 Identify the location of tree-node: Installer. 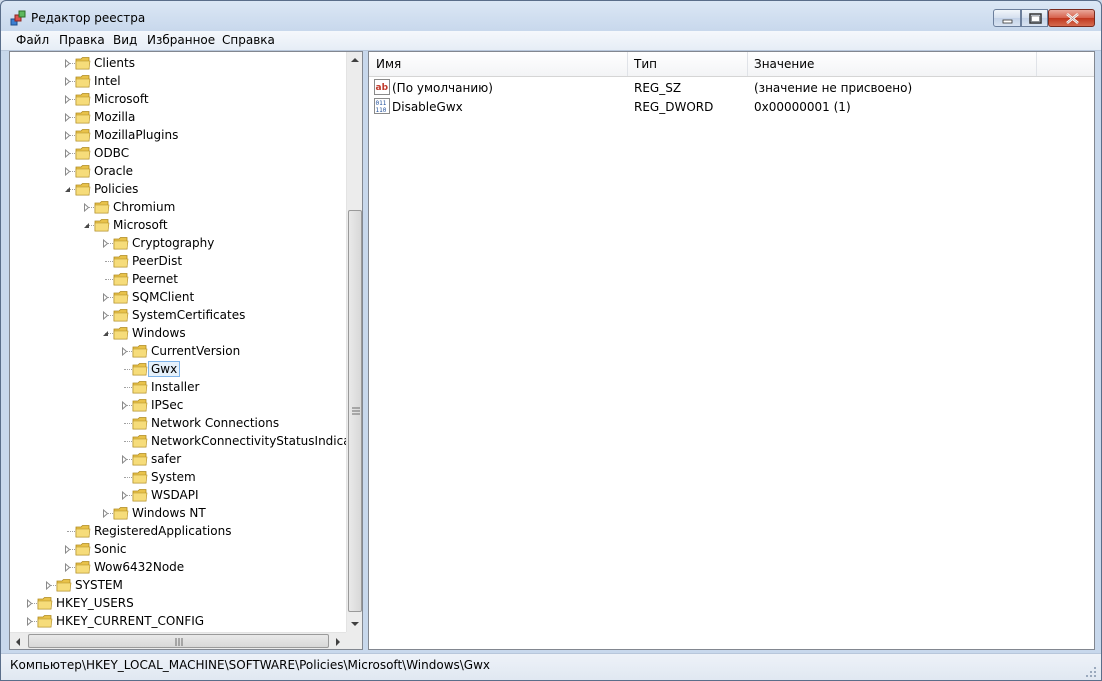
(178, 387).